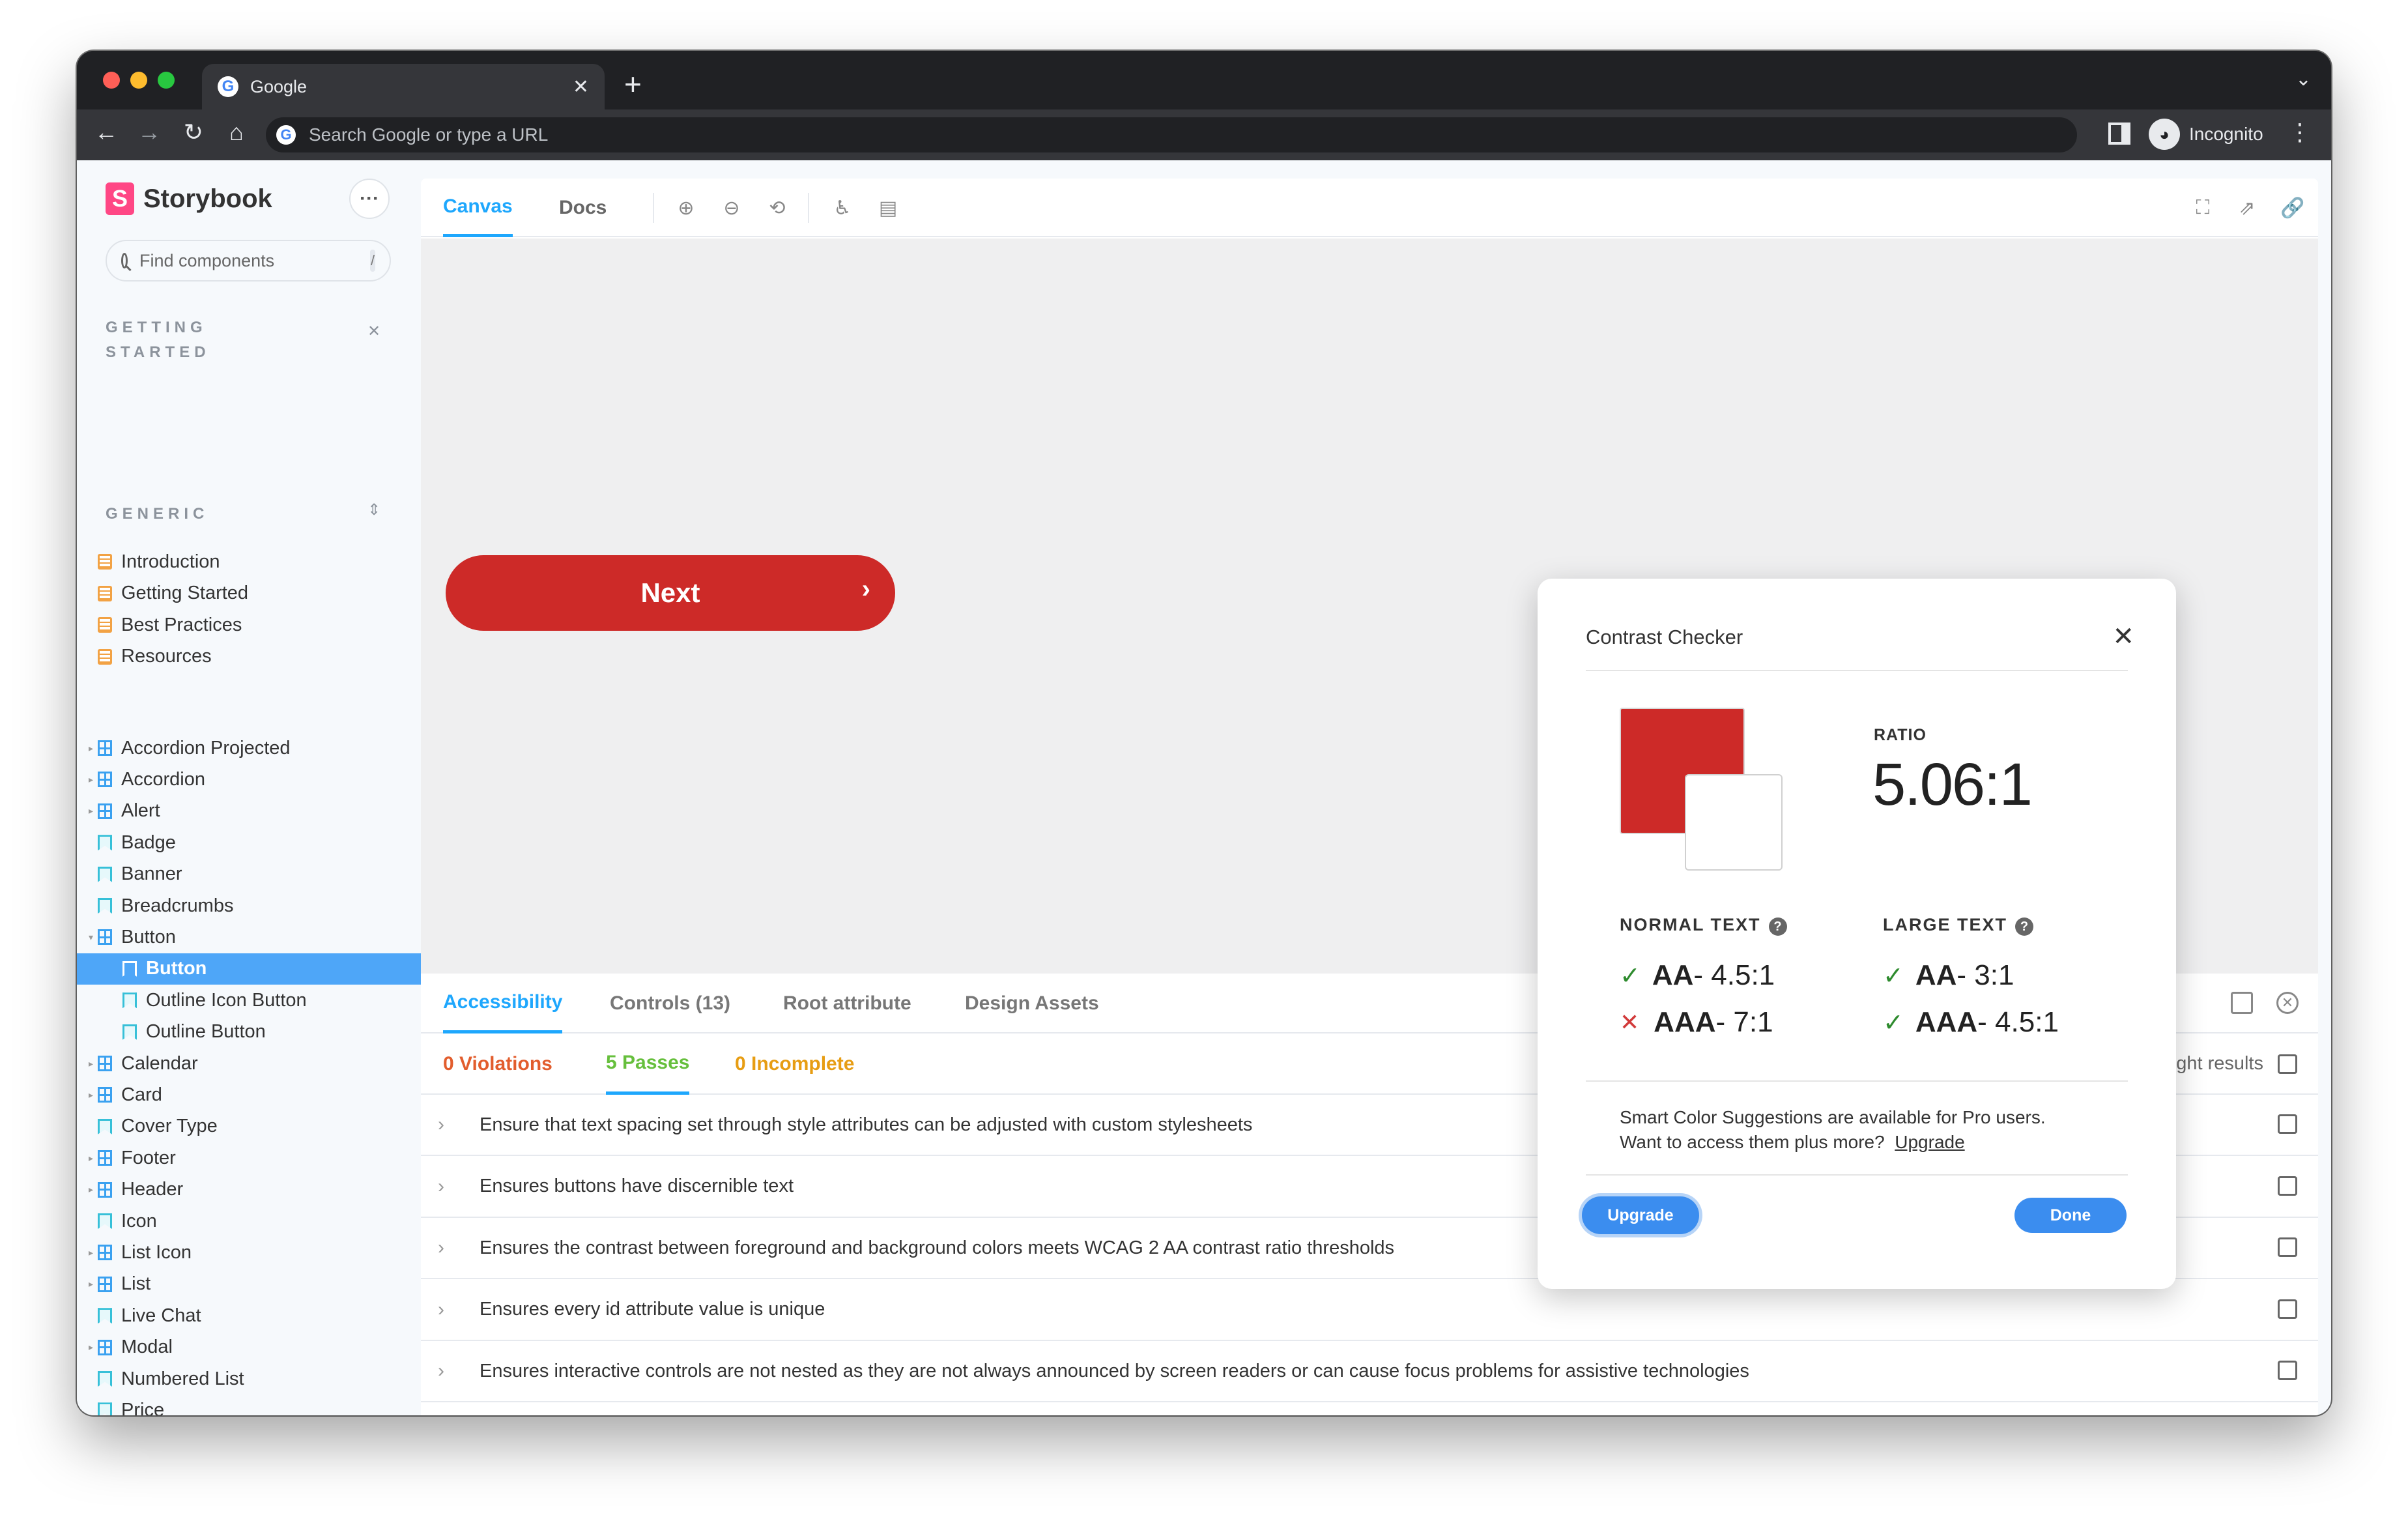 This screenshot has width=2408, height=1517. What do you see at coordinates (249, 1190) in the screenshot?
I see `sidebar-item-header: ▸ Header` at bounding box center [249, 1190].